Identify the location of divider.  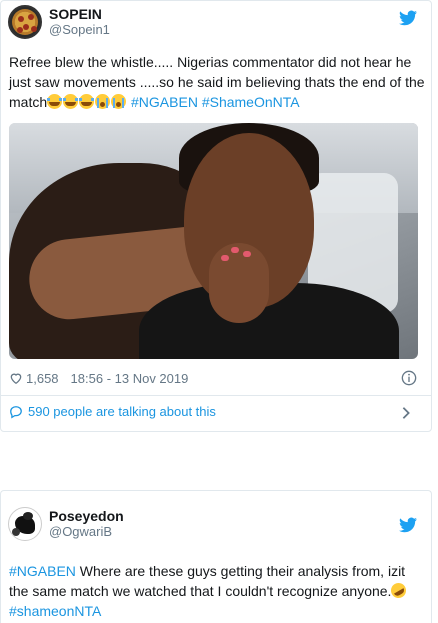
(216, 395).